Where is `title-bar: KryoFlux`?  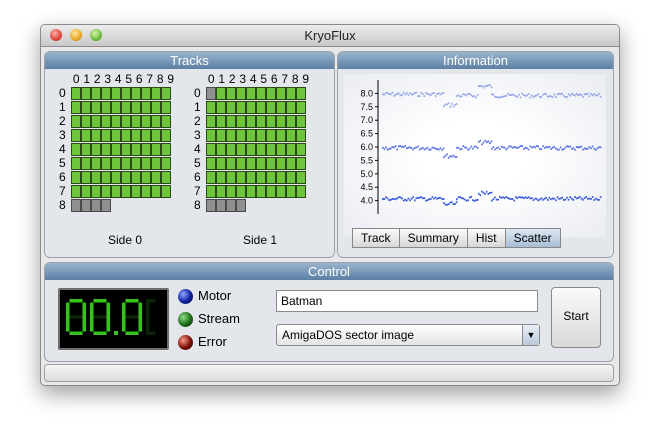 title-bar: KryoFlux is located at coordinates (330, 36).